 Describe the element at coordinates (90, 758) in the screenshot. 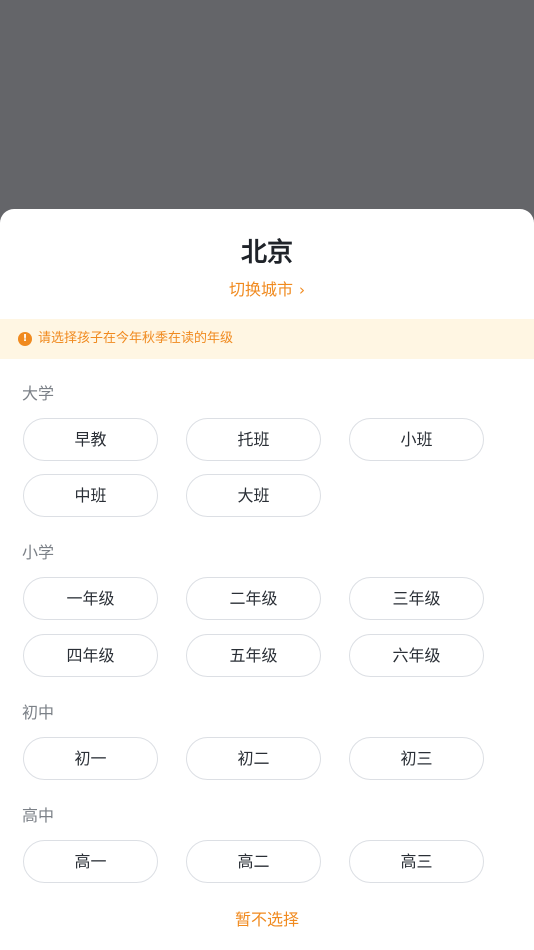

I see `grade-option: 初一` at that location.